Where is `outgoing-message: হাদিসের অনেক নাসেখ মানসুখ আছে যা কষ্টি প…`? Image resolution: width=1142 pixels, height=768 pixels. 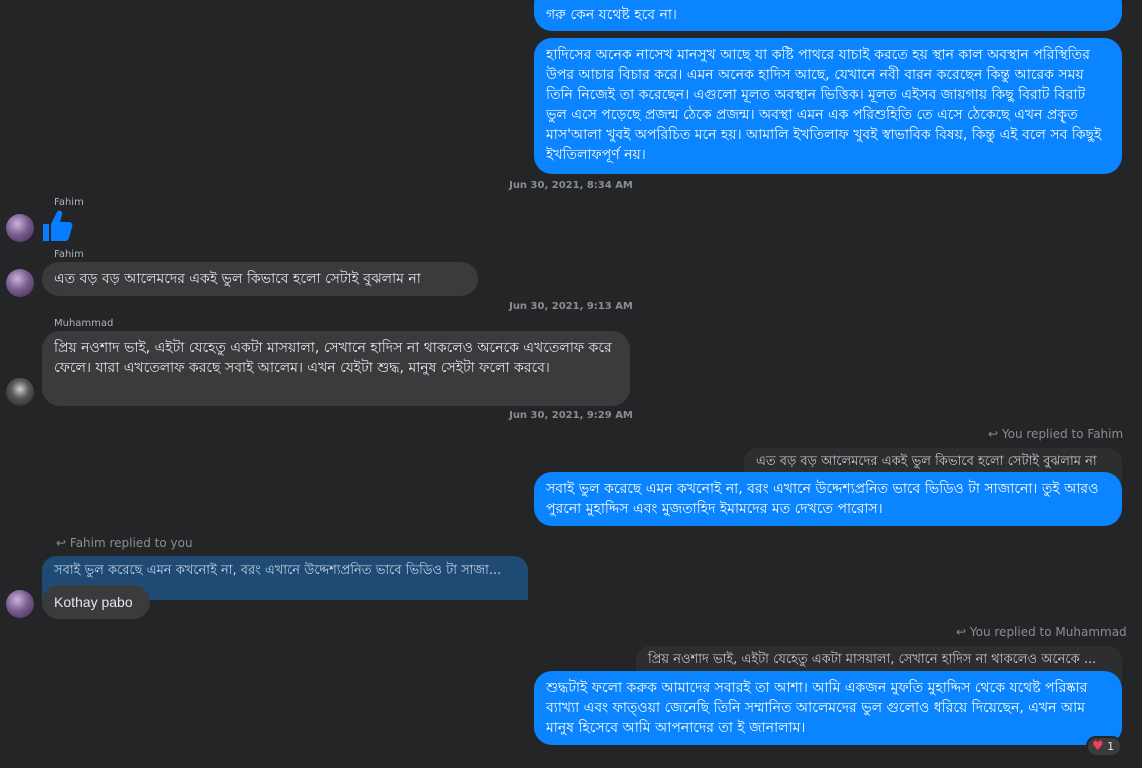
outgoing-message: হাদিসের অনেক নাসেখ মানসুখ আছে যা কষ্টি প… is located at coordinates (828, 106).